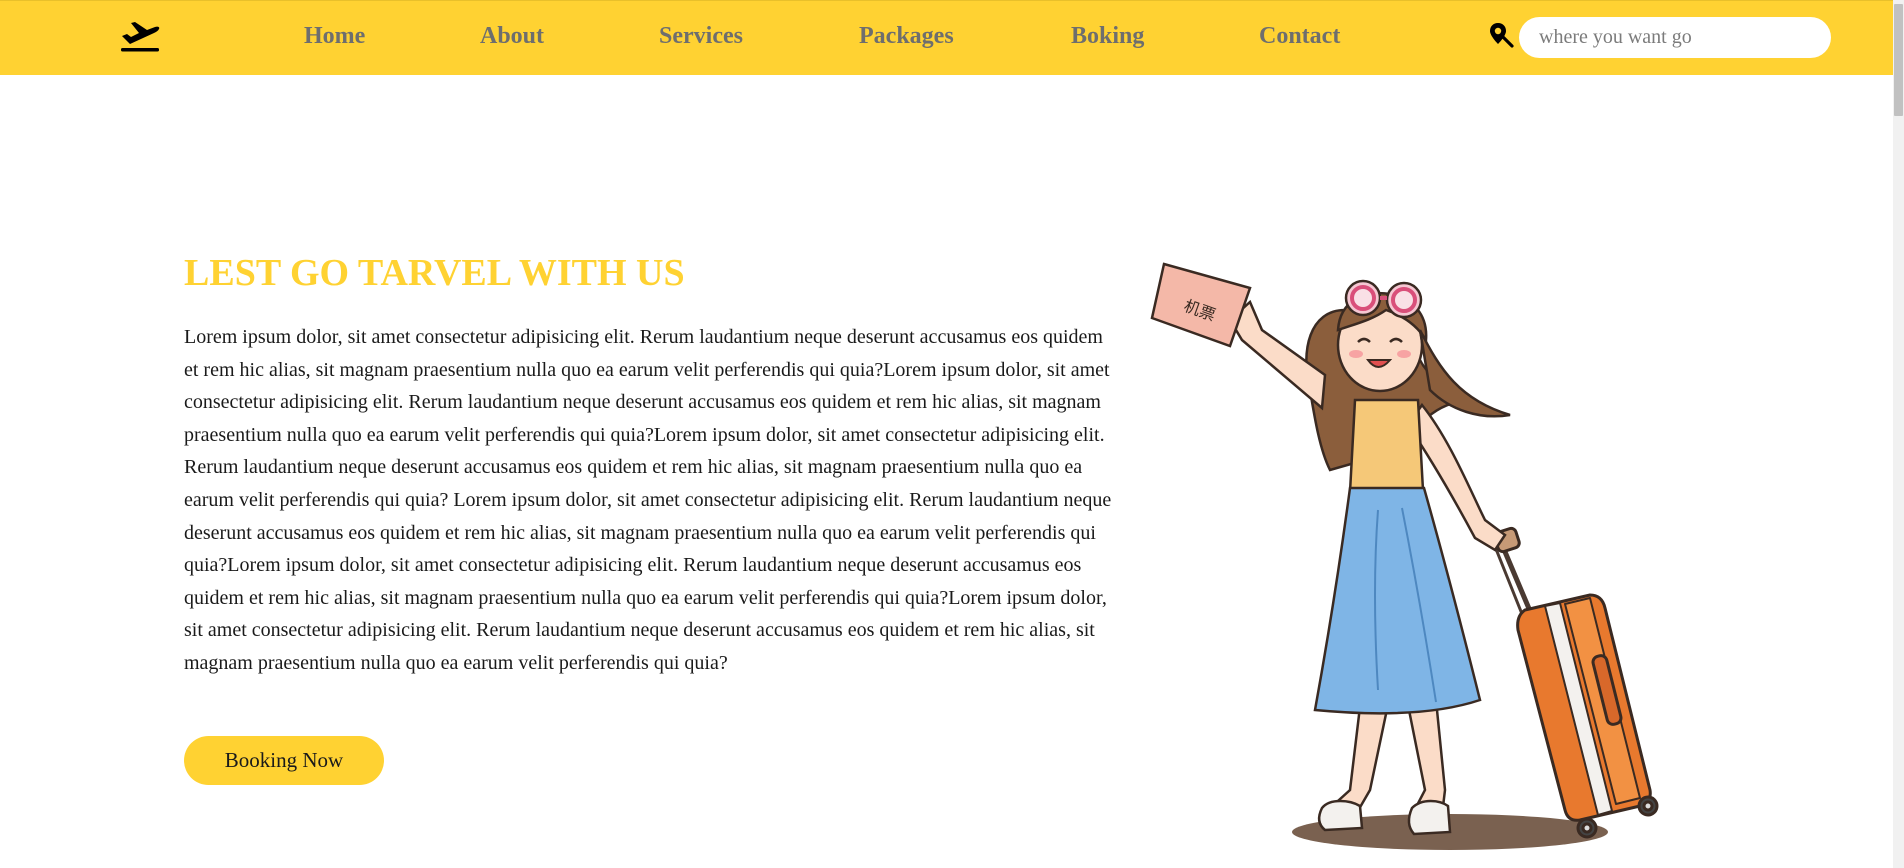 This screenshot has height=868, width=1904. What do you see at coordinates (434, 273) in the screenshot?
I see `hero-title: LEST GO TARVEL WITH US` at bounding box center [434, 273].